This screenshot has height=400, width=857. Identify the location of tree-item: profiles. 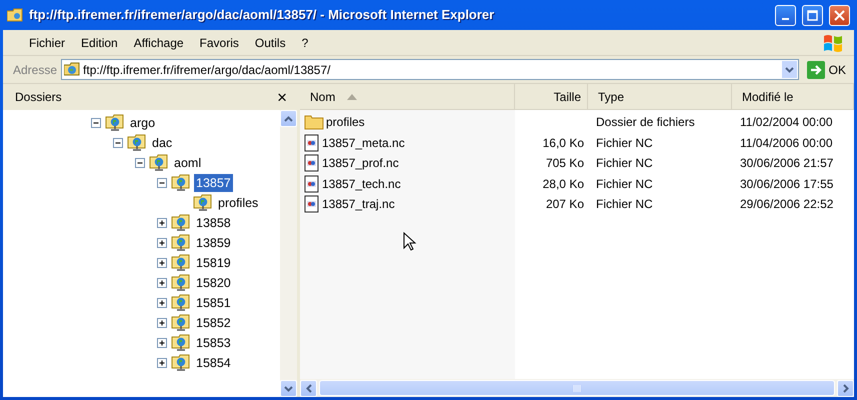
(238, 203).